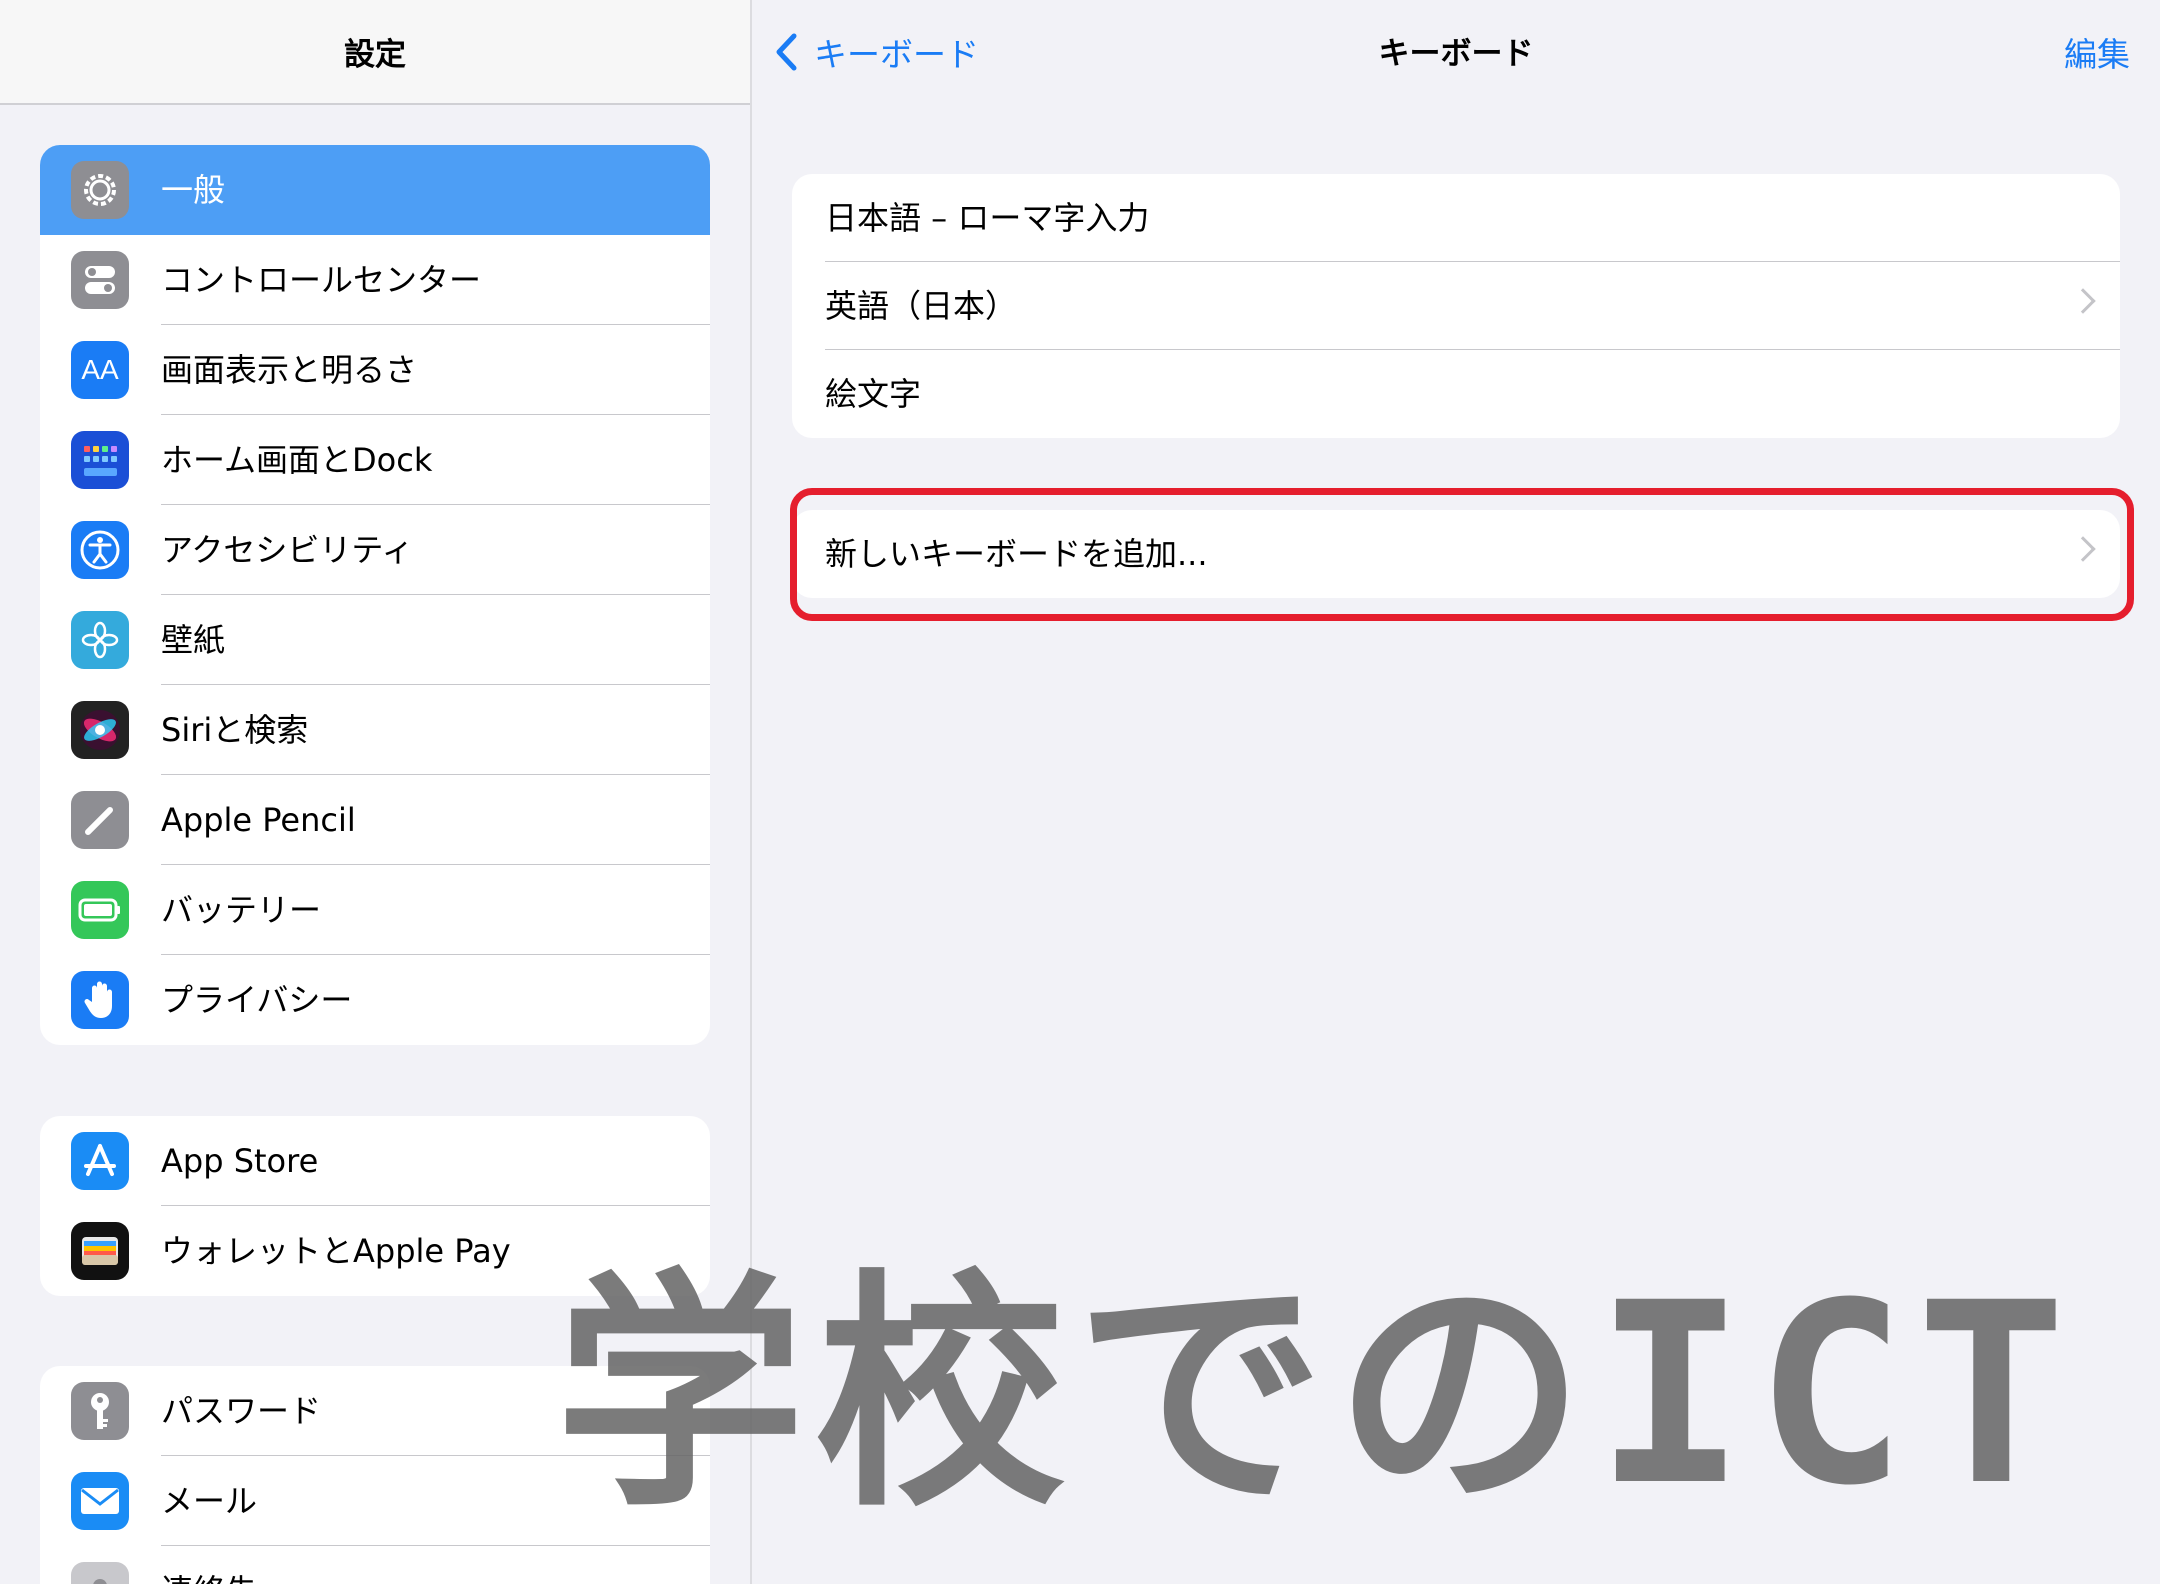  What do you see at coordinates (921, 306) in the screenshot?
I see `keyboard-item-label: 英語（日本）` at bounding box center [921, 306].